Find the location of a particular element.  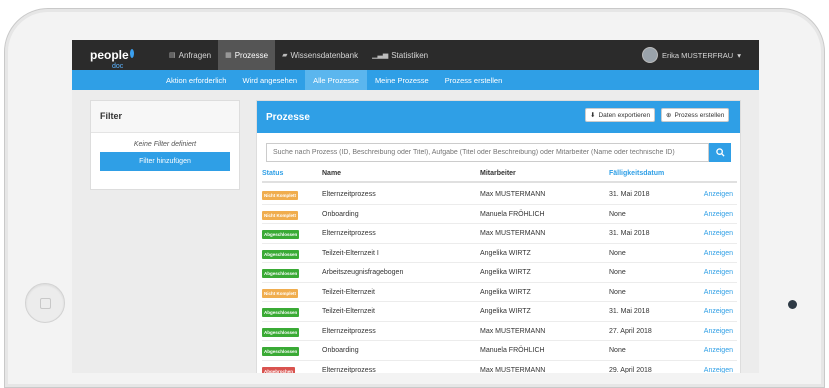

create-process-button: ⊕ Prozess erstellen is located at coordinates (695, 115).